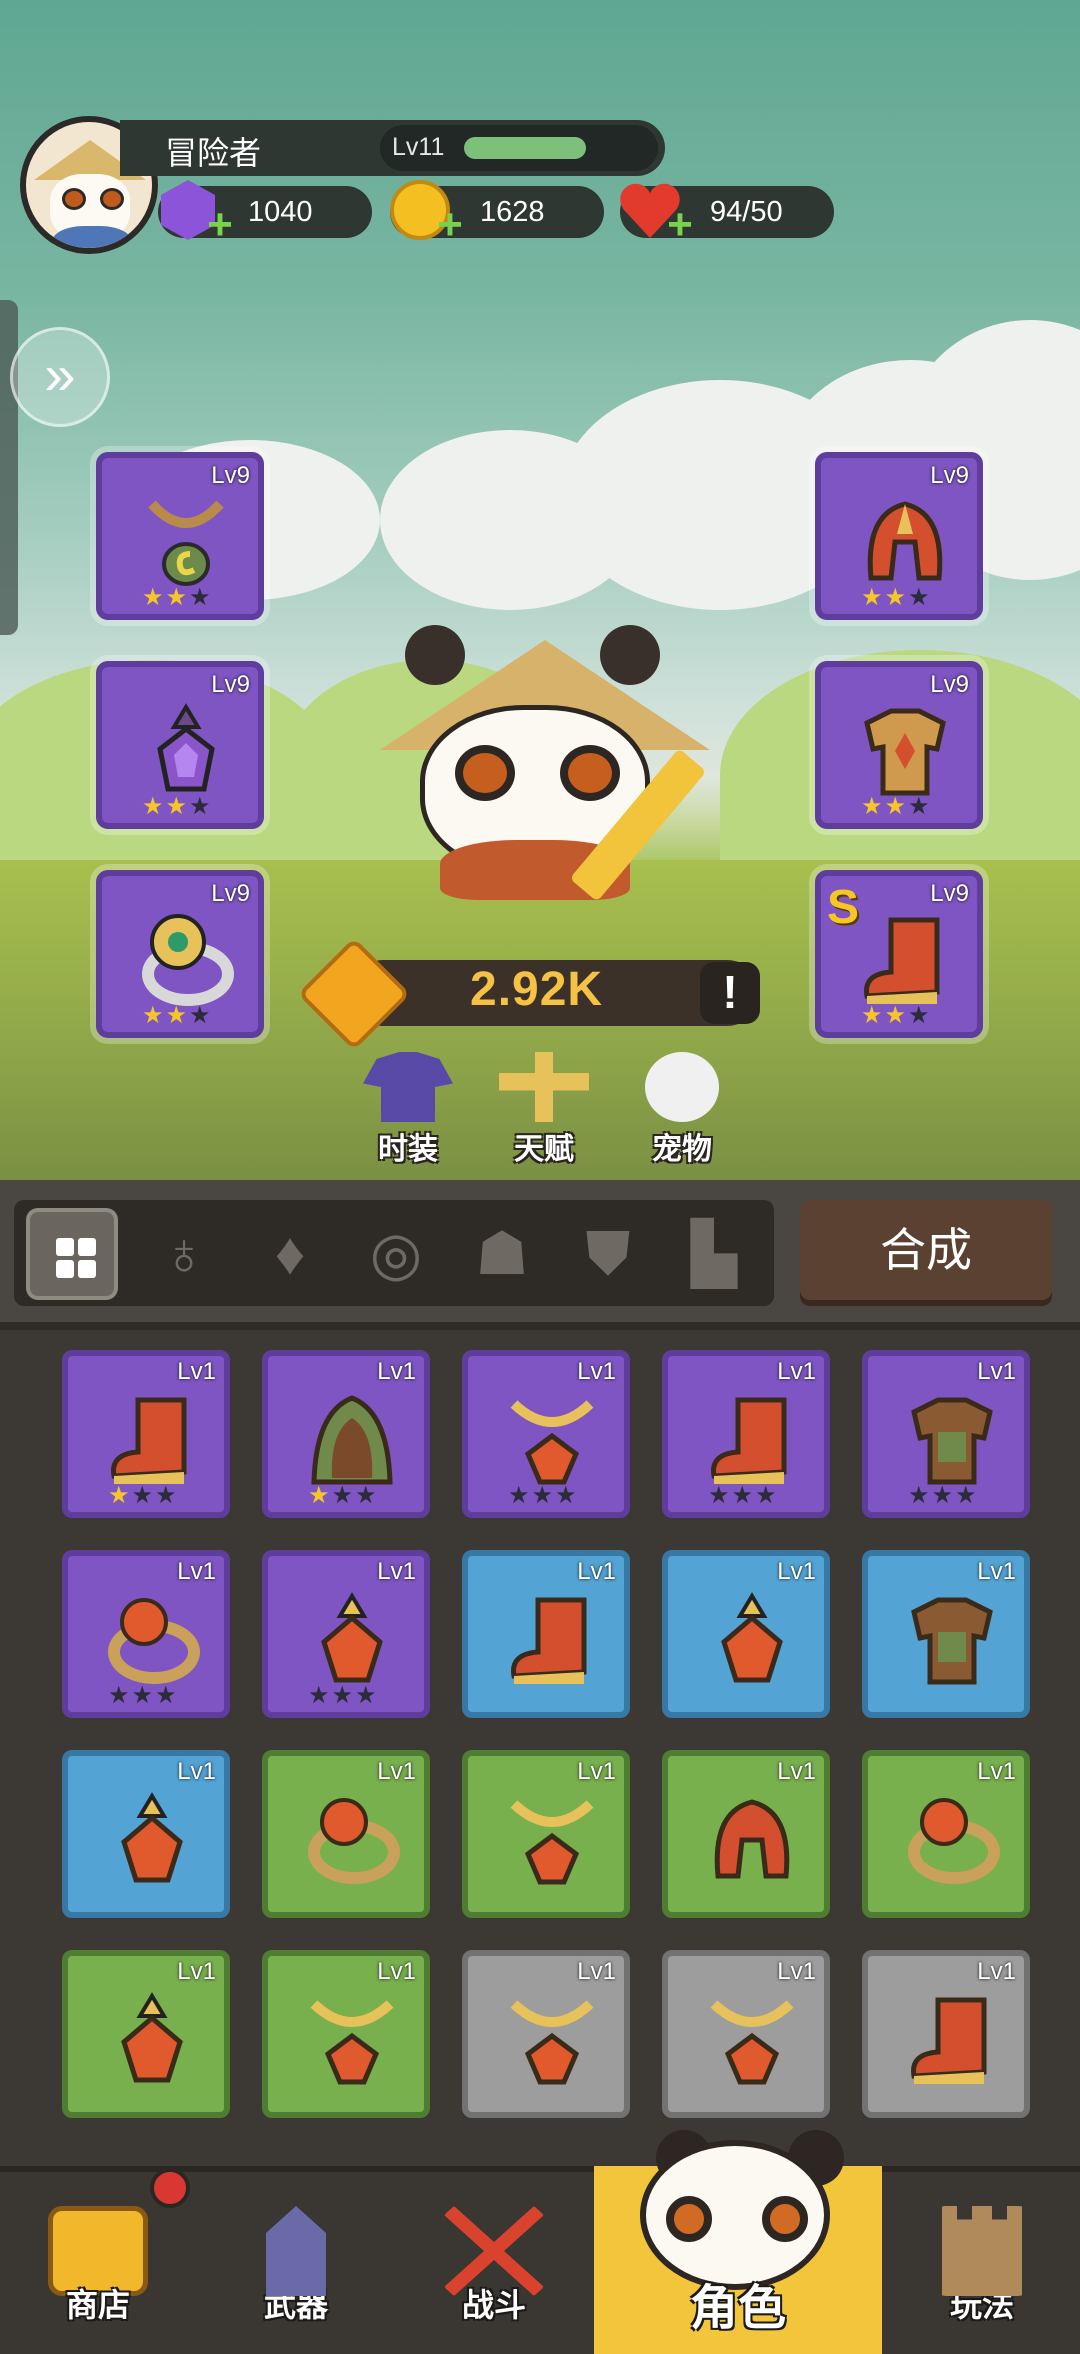 This screenshot has width=1080, height=2354. What do you see at coordinates (926, 1250) in the screenshot?
I see `craft-button: 合成` at bounding box center [926, 1250].